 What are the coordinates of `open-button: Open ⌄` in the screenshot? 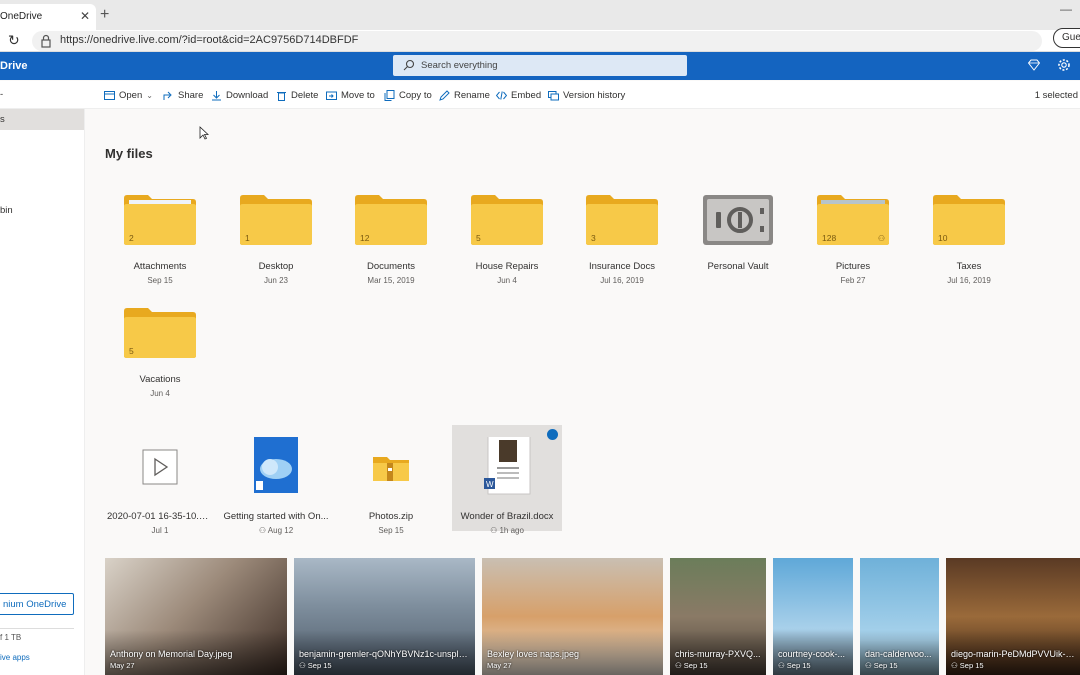 It's located at (128, 95).